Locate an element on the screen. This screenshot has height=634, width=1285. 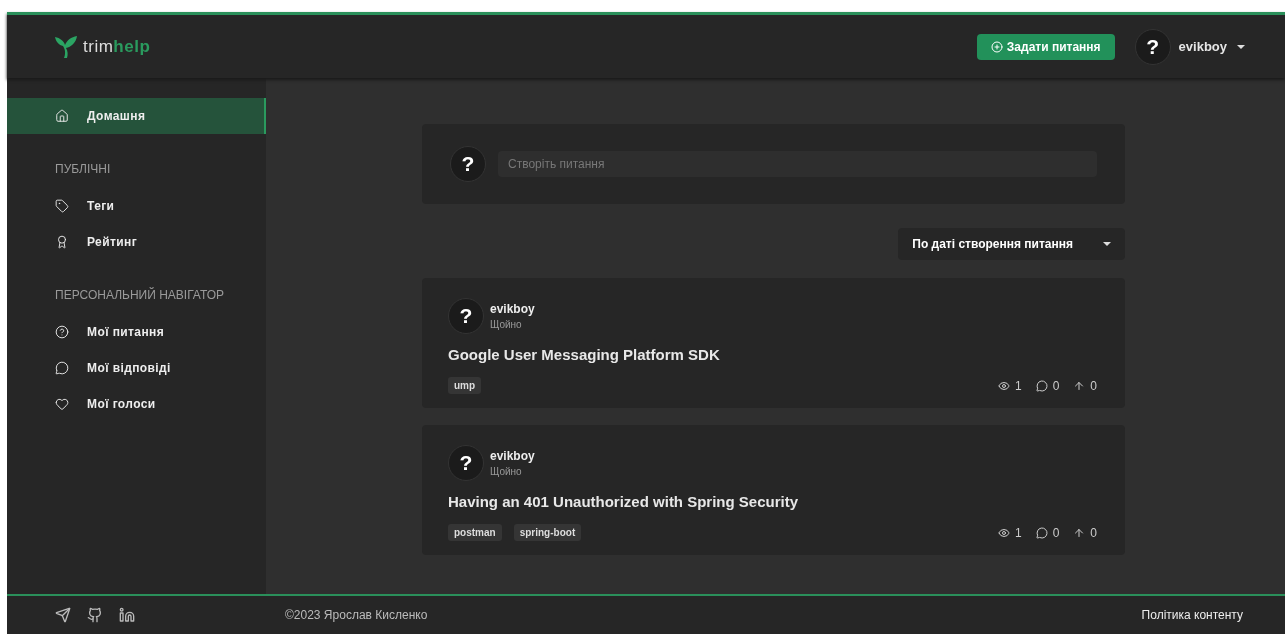
user-name: evikboy is located at coordinates (1202, 46).